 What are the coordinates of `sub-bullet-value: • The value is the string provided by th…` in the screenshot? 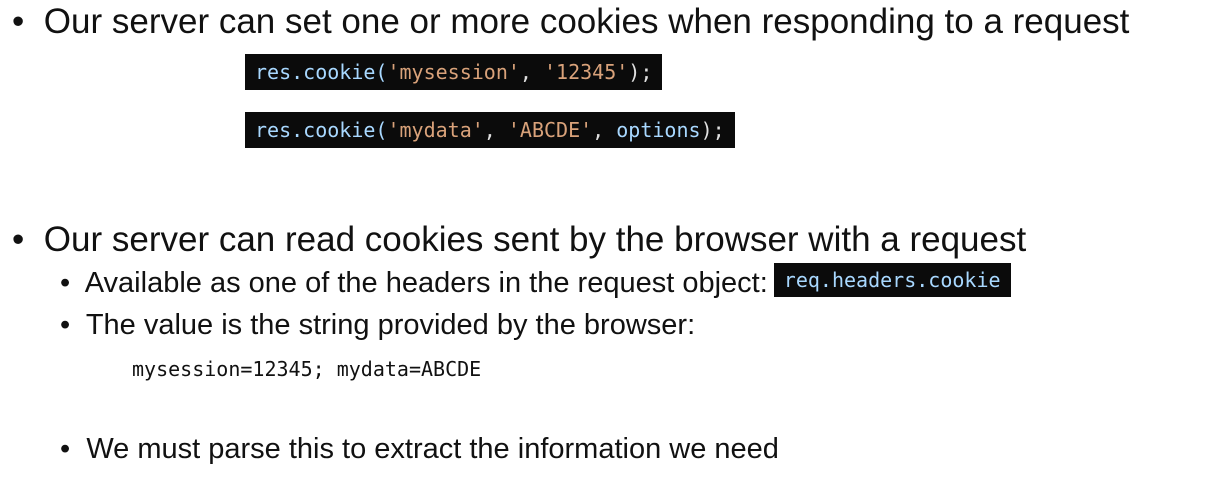 It's located at (377, 325).